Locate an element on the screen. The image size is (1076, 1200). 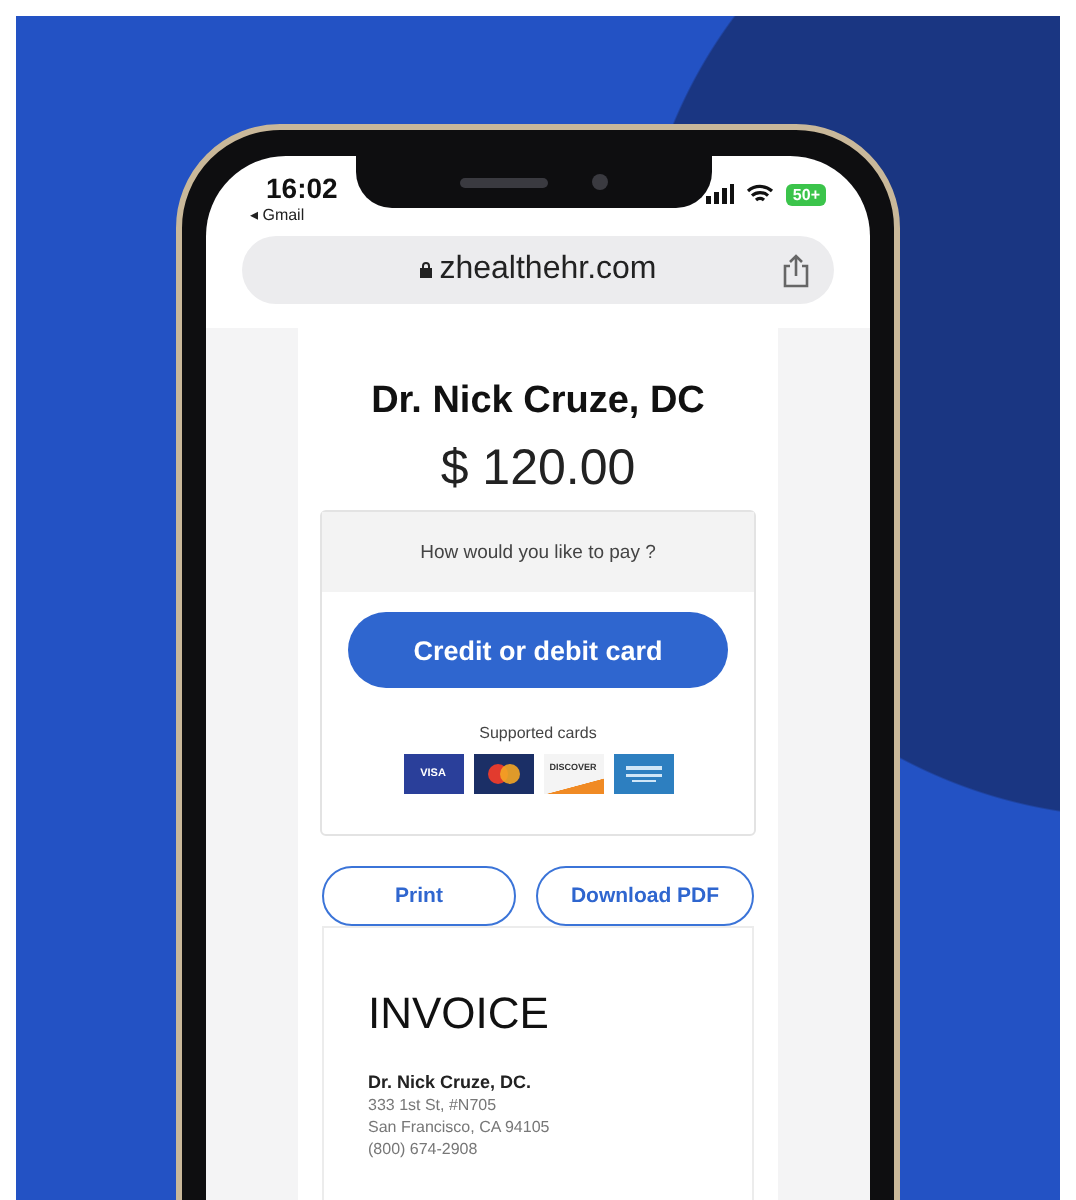
provider-name: Dr. Nick Cruze, DC is located at coordinates (538, 402).